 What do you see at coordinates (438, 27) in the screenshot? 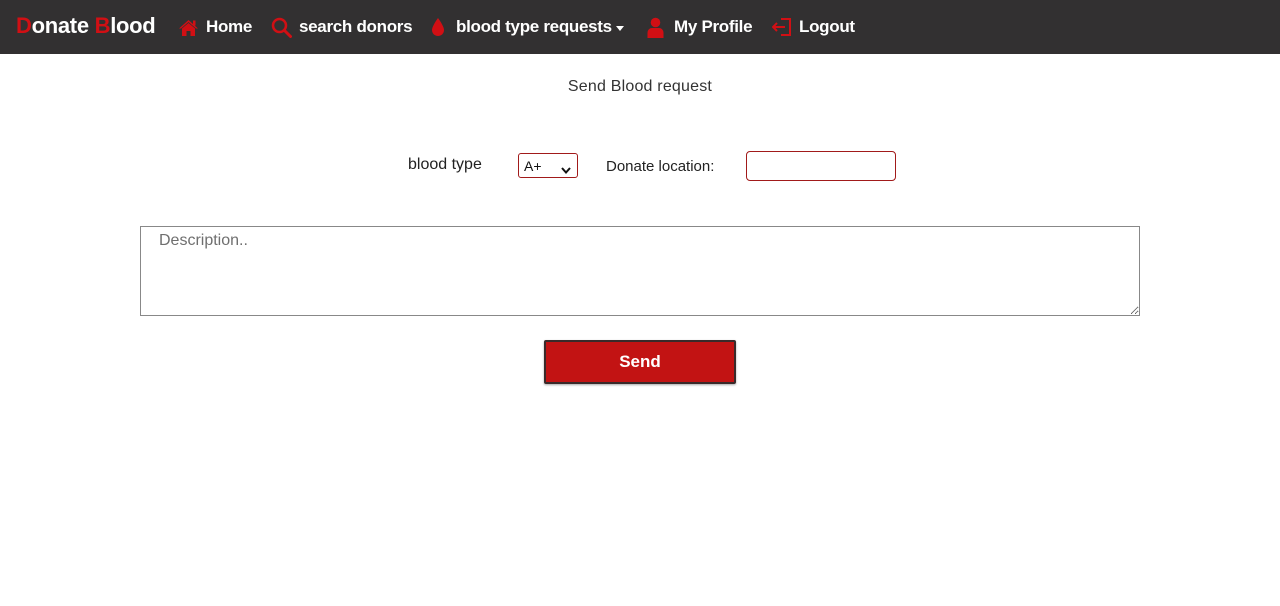
I see `blood-drop-icon` at bounding box center [438, 27].